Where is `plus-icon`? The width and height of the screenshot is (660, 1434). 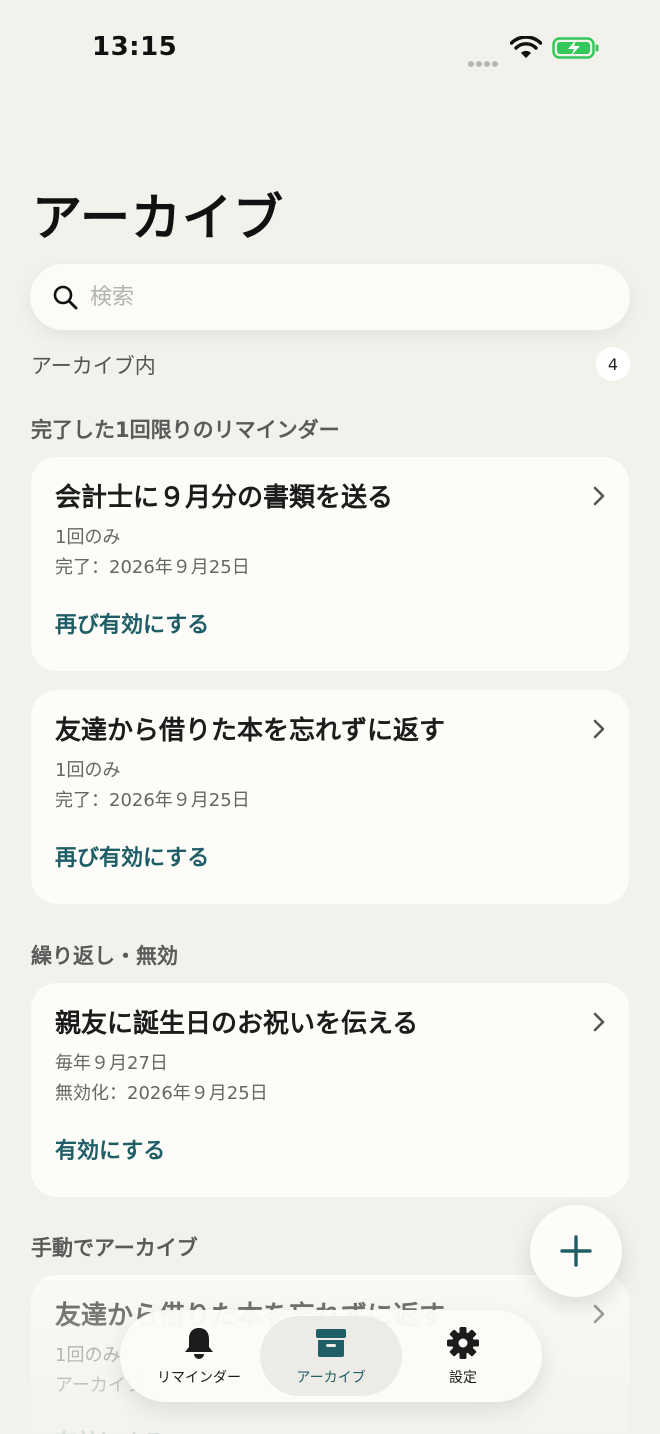
plus-icon is located at coordinates (576, 1251).